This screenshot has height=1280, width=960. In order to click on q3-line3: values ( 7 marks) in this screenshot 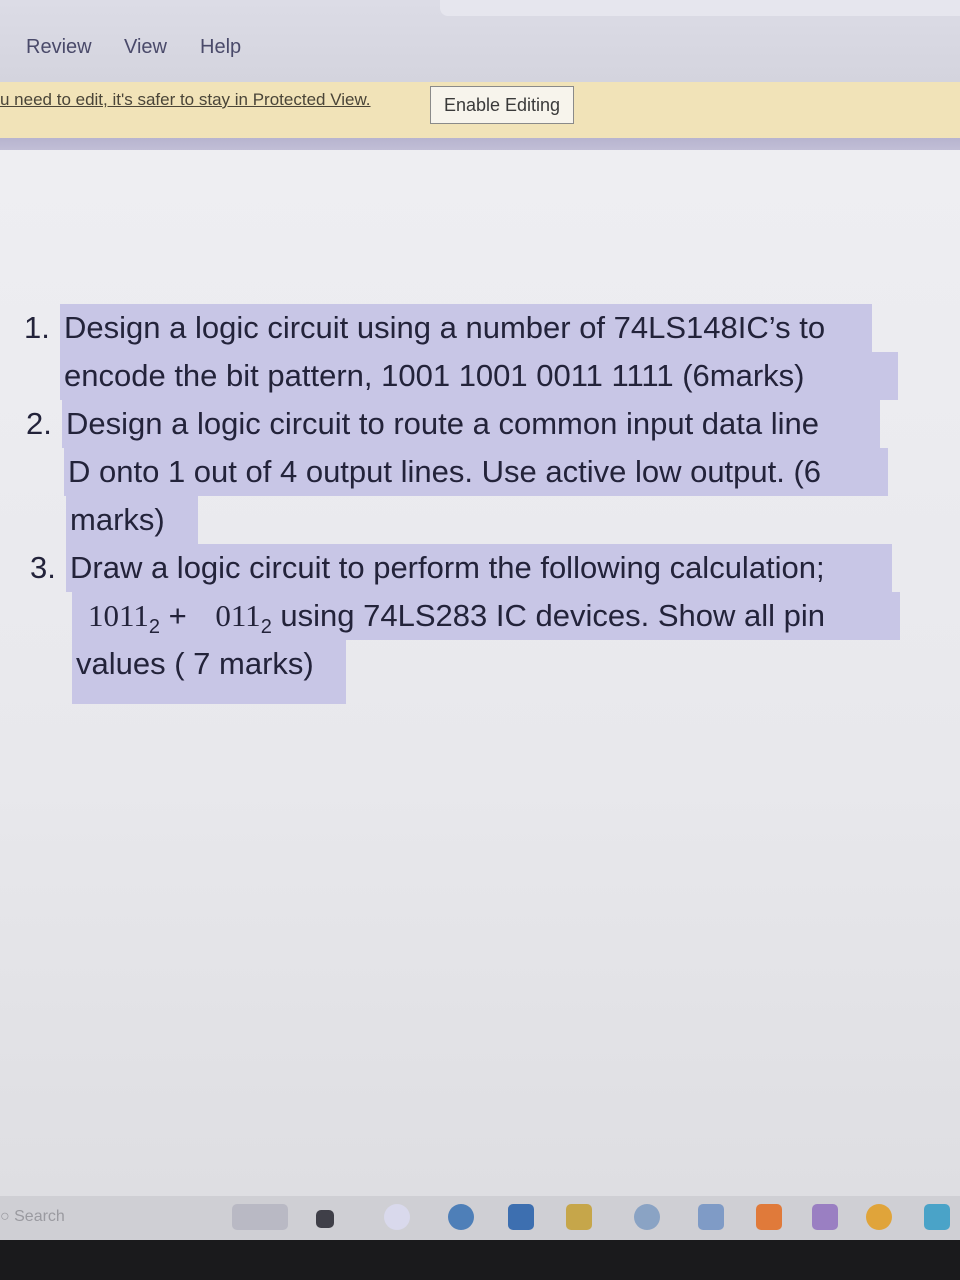, I will do `click(209, 672)`.